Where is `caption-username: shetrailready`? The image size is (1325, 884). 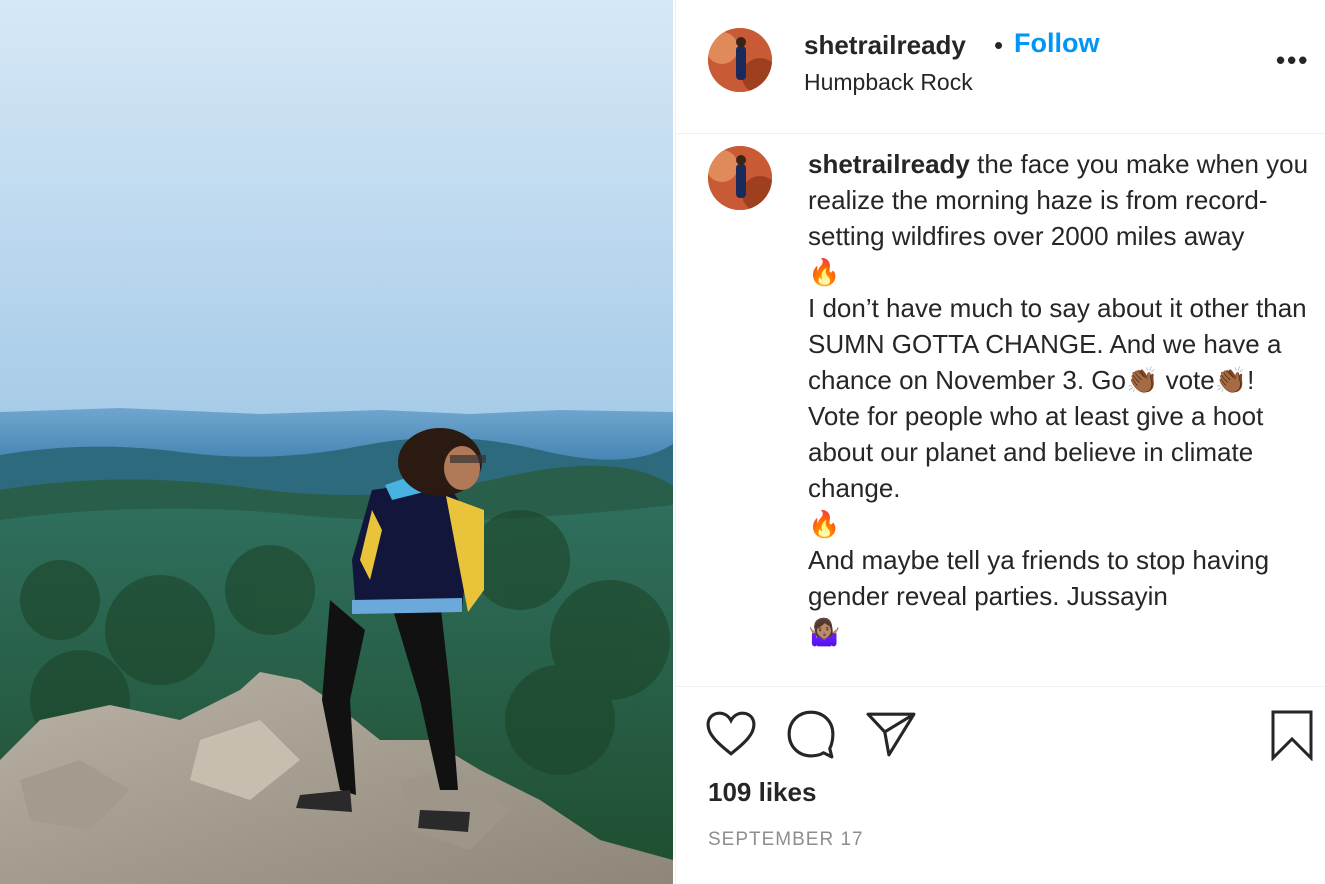 caption-username: shetrailready is located at coordinates (889, 164).